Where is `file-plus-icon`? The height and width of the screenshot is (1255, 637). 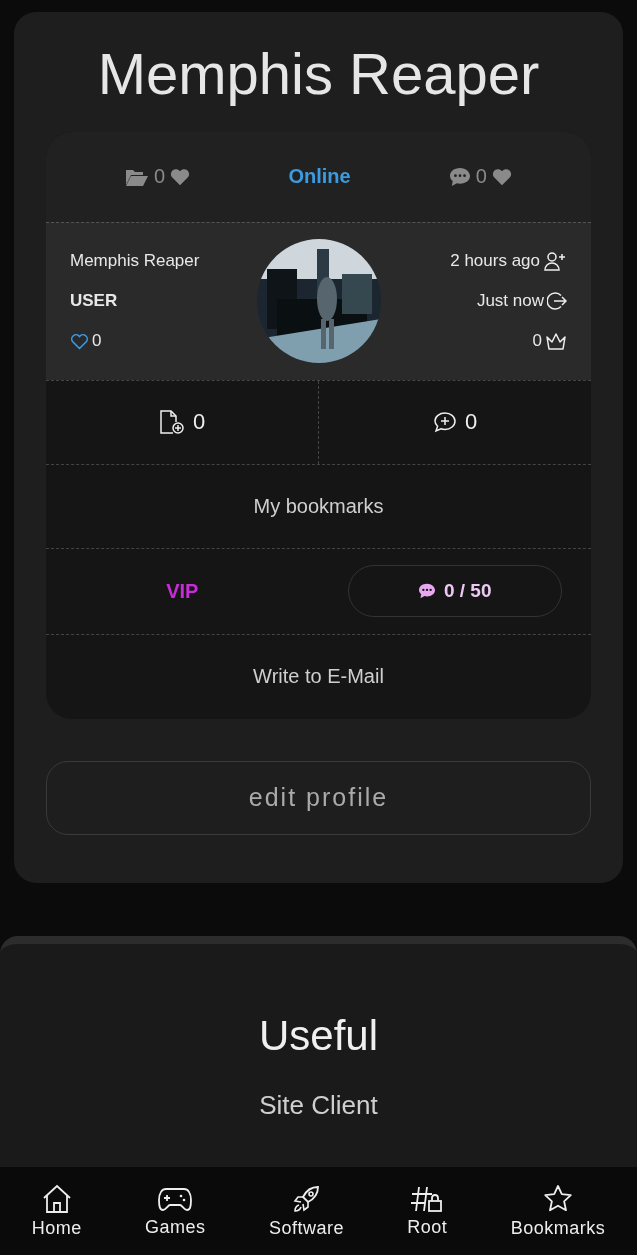 file-plus-icon is located at coordinates (171, 422).